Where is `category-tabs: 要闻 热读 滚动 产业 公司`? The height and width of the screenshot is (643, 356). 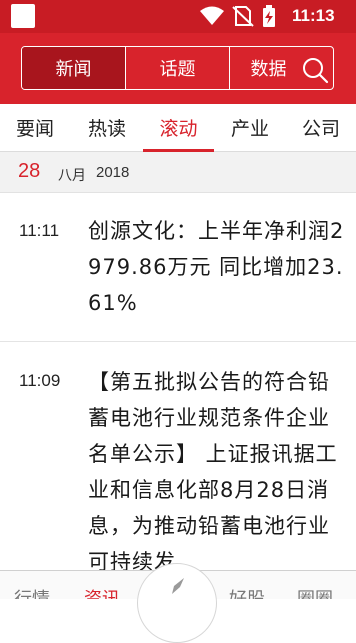 category-tabs: 要闻 热读 滚动 产业 公司 is located at coordinates (178, 128).